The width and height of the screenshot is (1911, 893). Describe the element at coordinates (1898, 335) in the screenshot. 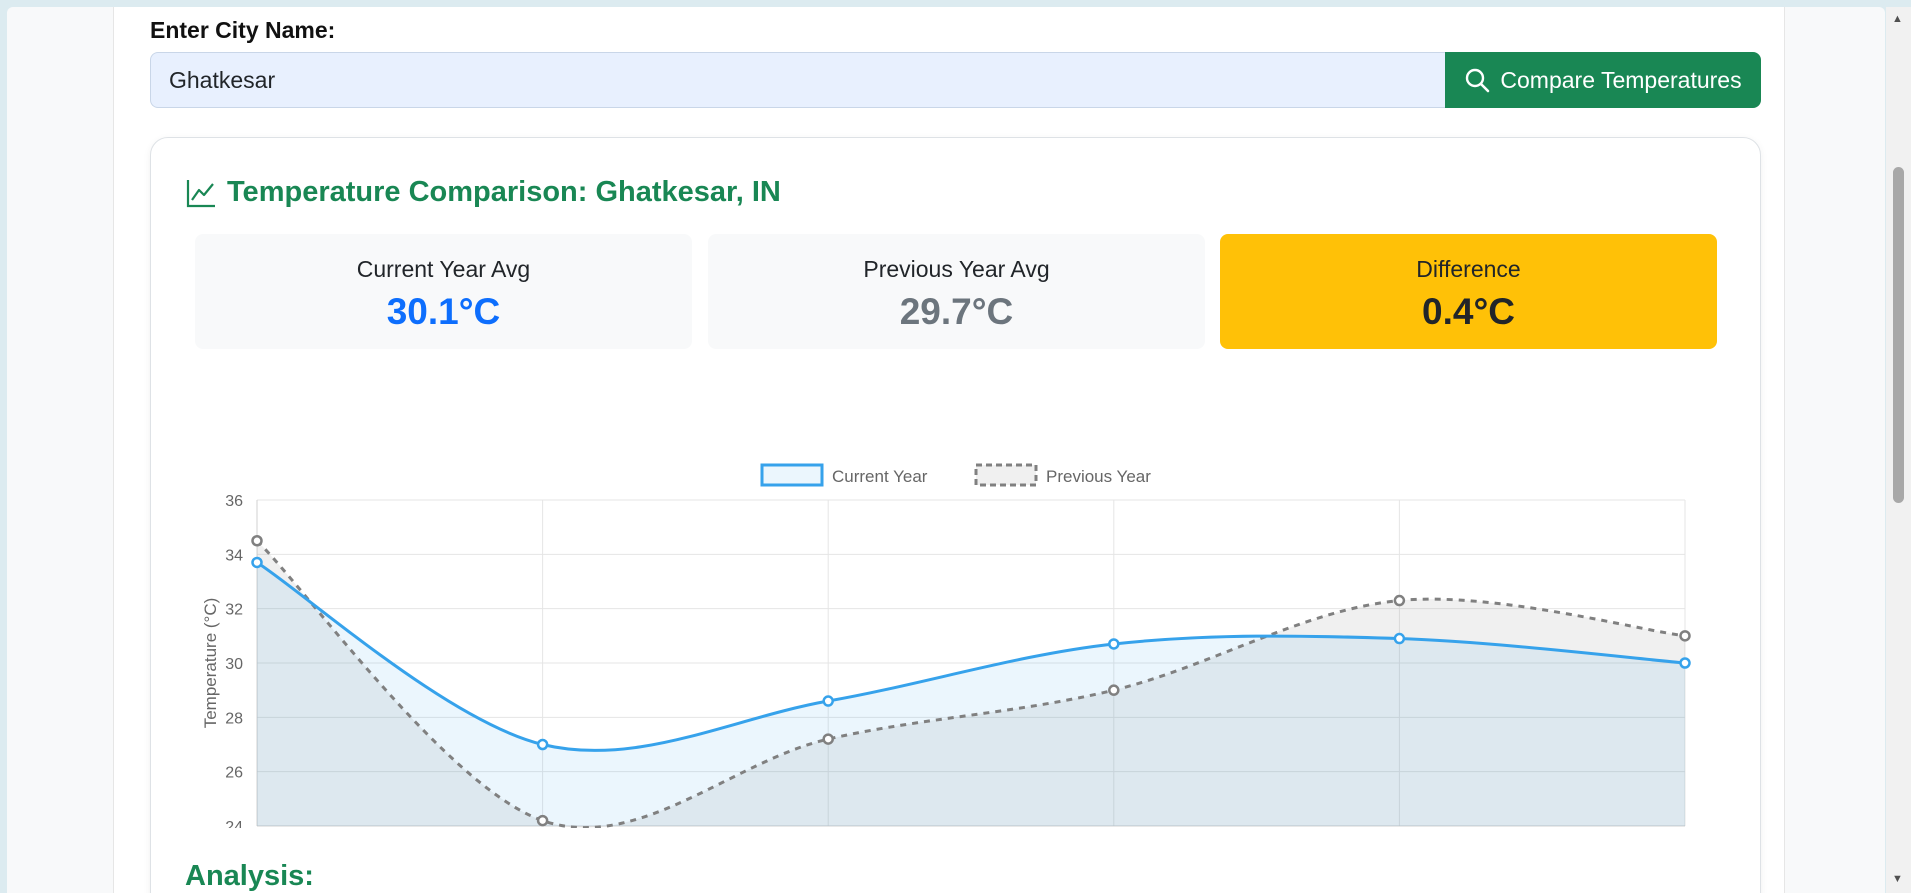

I see `scrollbar-thumb` at that location.